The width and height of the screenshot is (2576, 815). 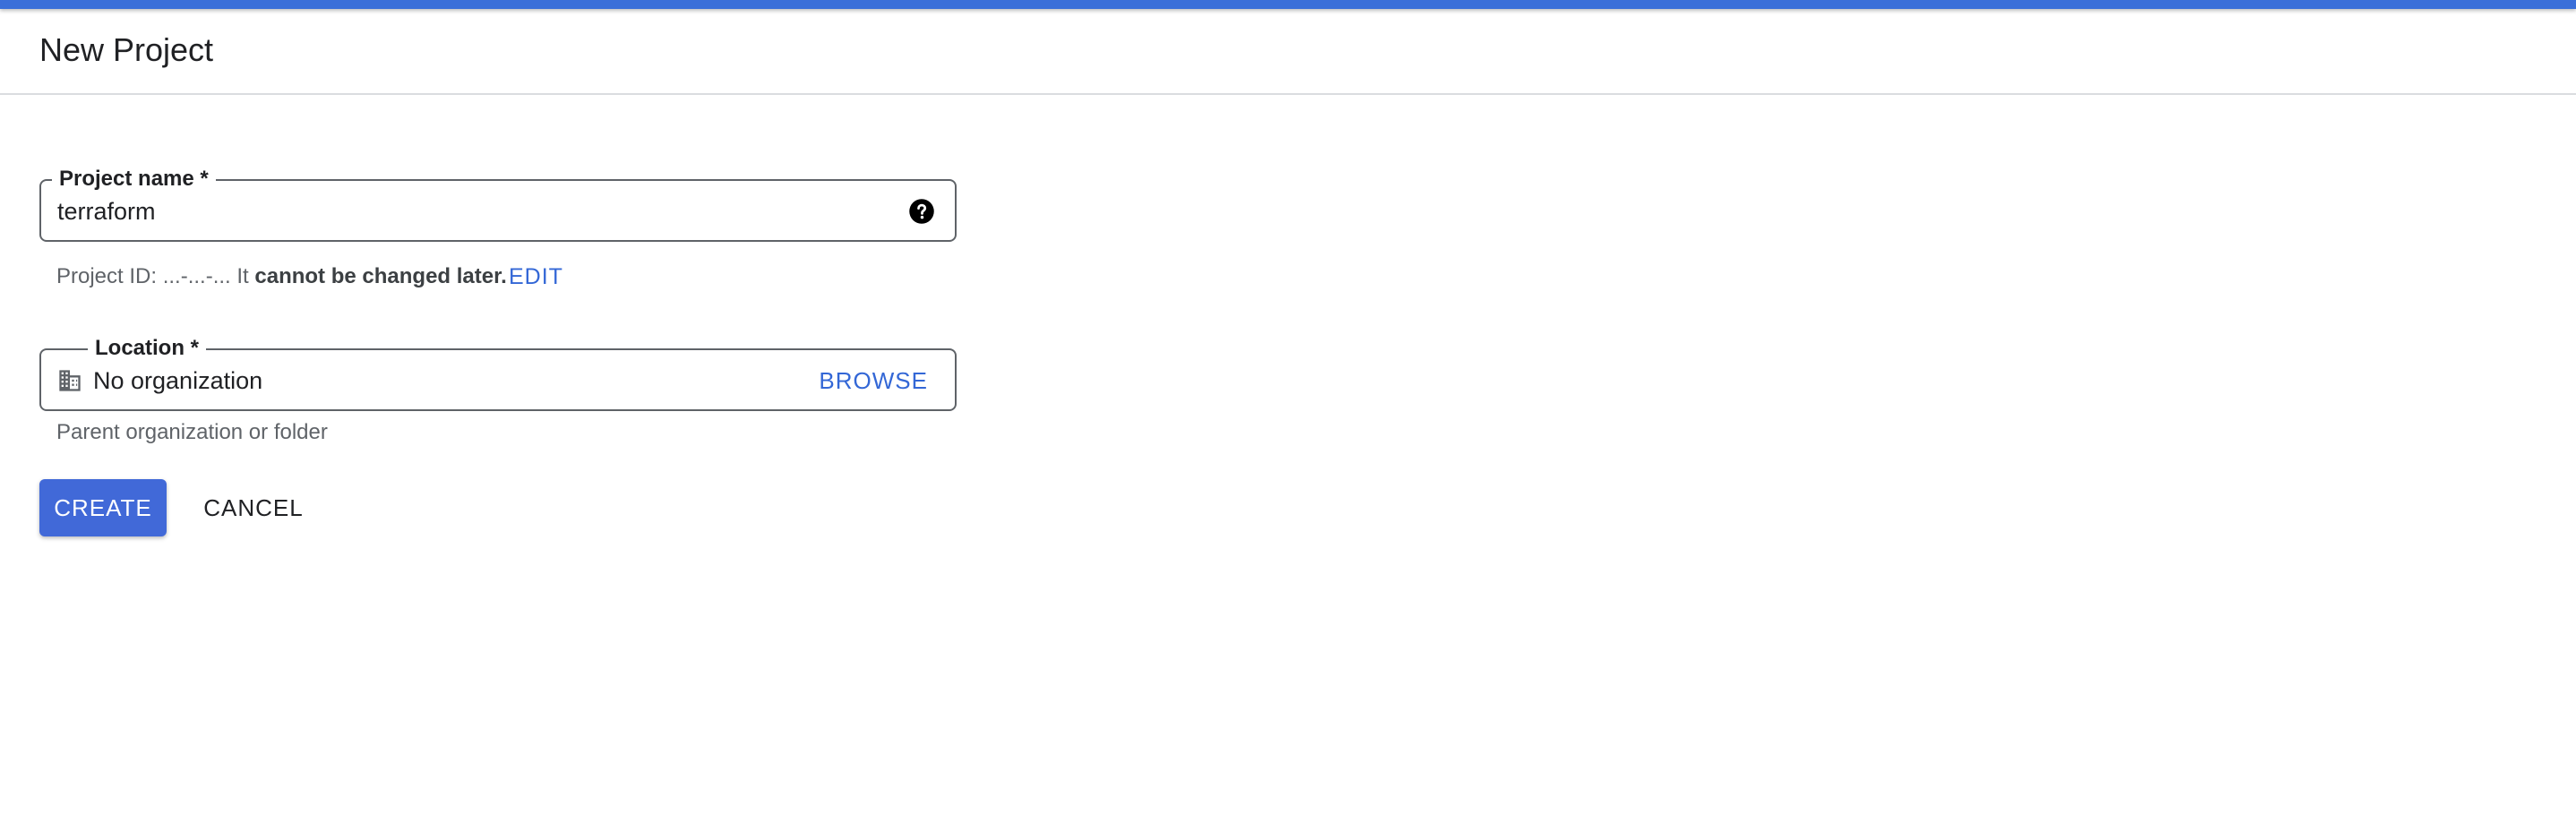 What do you see at coordinates (147, 349) in the screenshot?
I see `location-label: Location *` at bounding box center [147, 349].